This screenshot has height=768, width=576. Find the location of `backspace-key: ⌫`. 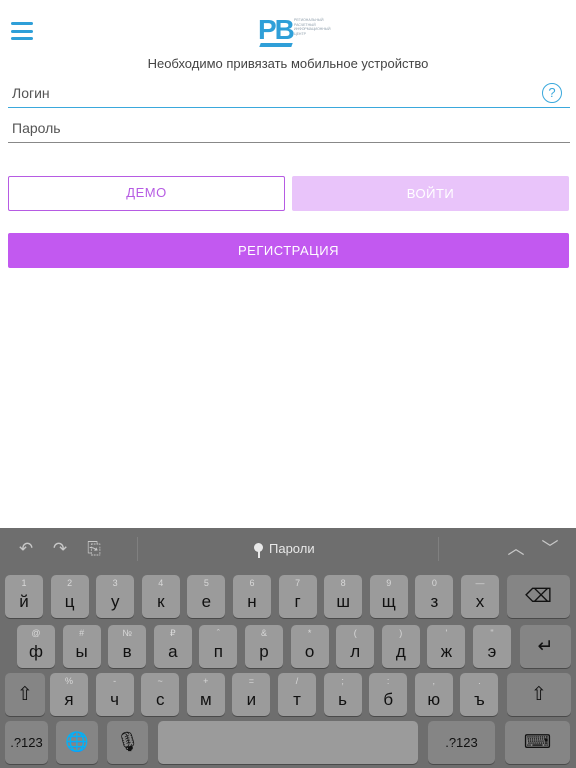

backspace-key: ⌫ is located at coordinates (538, 596).